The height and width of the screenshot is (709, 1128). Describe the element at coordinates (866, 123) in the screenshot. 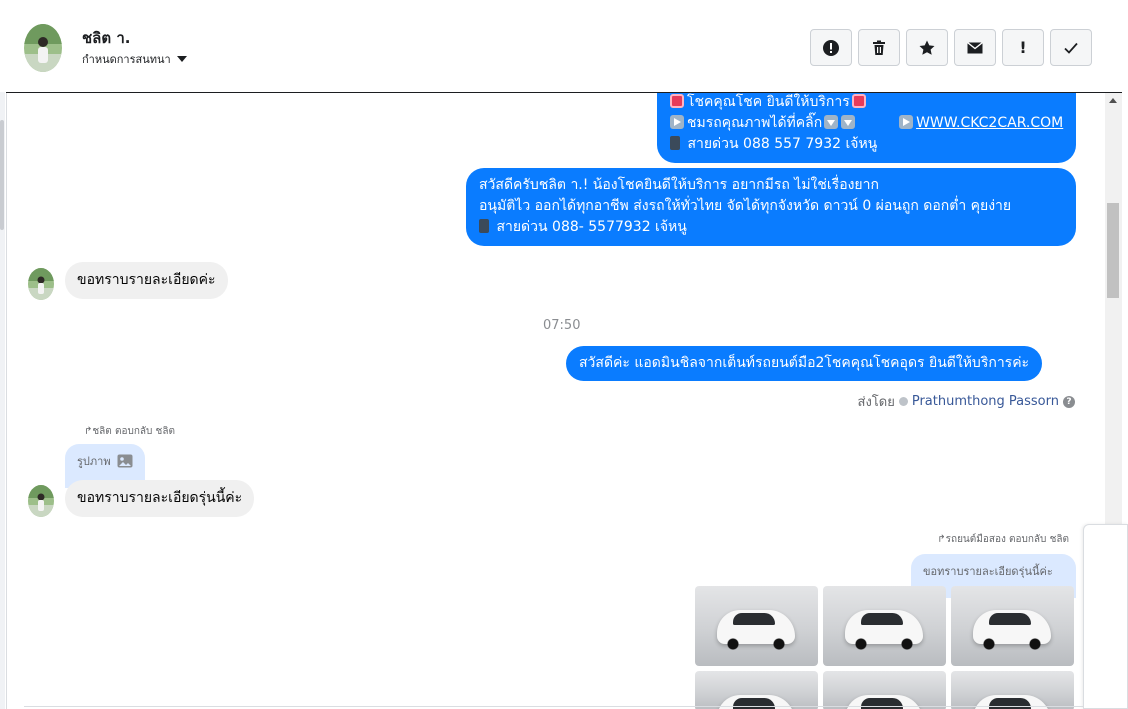

I see `message-line: ชมรถคุณภาพได้ที่คลิ๊ก WWW.CKC2CAR.COM` at that location.